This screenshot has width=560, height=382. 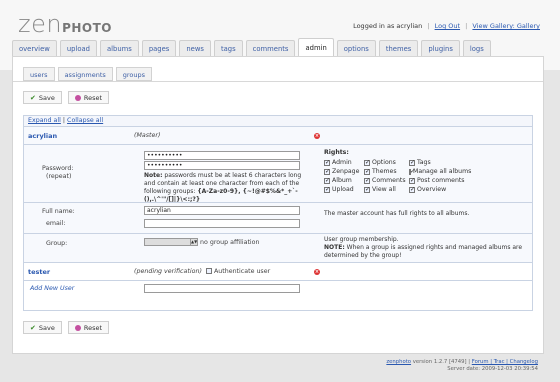 I want to click on logged-in-text: Logged in as acrylian, so click(x=388, y=26).